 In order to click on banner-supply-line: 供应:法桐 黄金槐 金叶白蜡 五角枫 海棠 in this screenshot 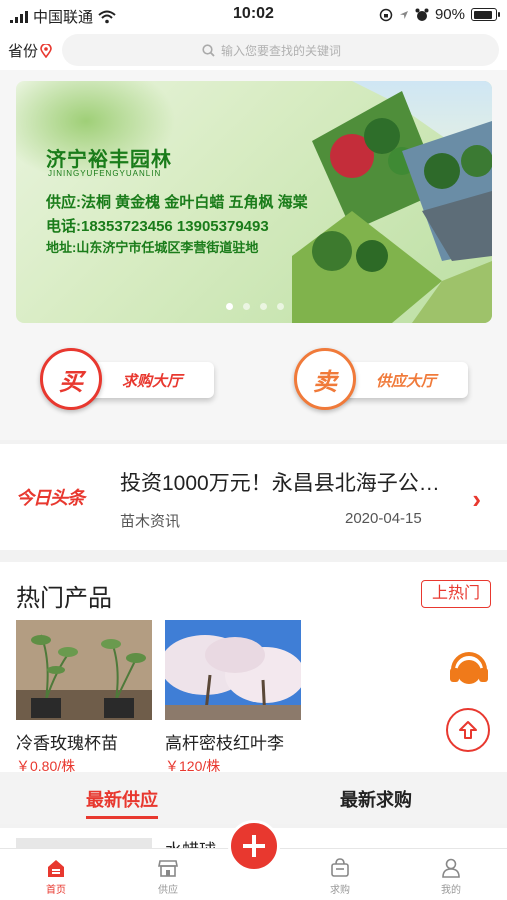, I will do `click(177, 202)`.